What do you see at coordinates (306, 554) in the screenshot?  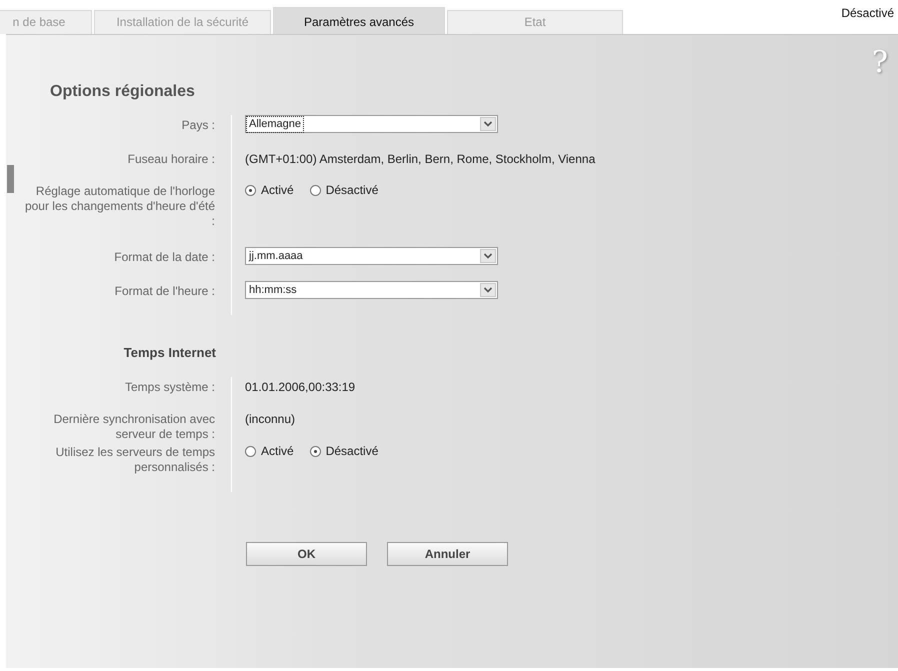 I see `form-button: OK` at bounding box center [306, 554].